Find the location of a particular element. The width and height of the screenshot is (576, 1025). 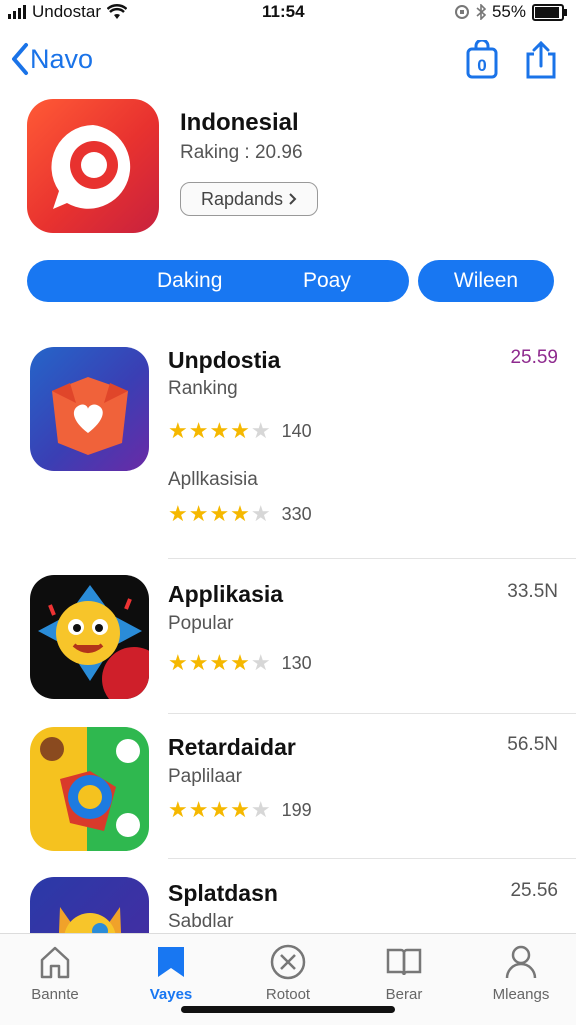

bag-badge: 0 is located at coordinates (481, 65).